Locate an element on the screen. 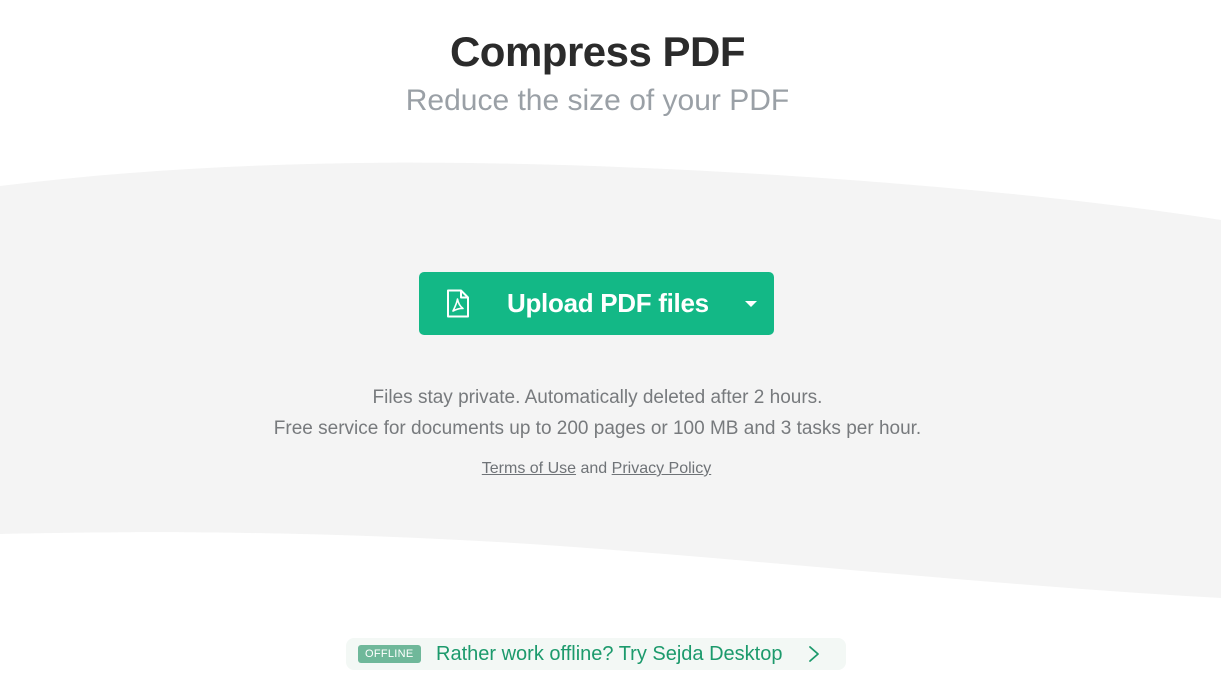 The width and height of the screenshot is (1221, 692). caret-down-icon is located at coordinates (751, 303).